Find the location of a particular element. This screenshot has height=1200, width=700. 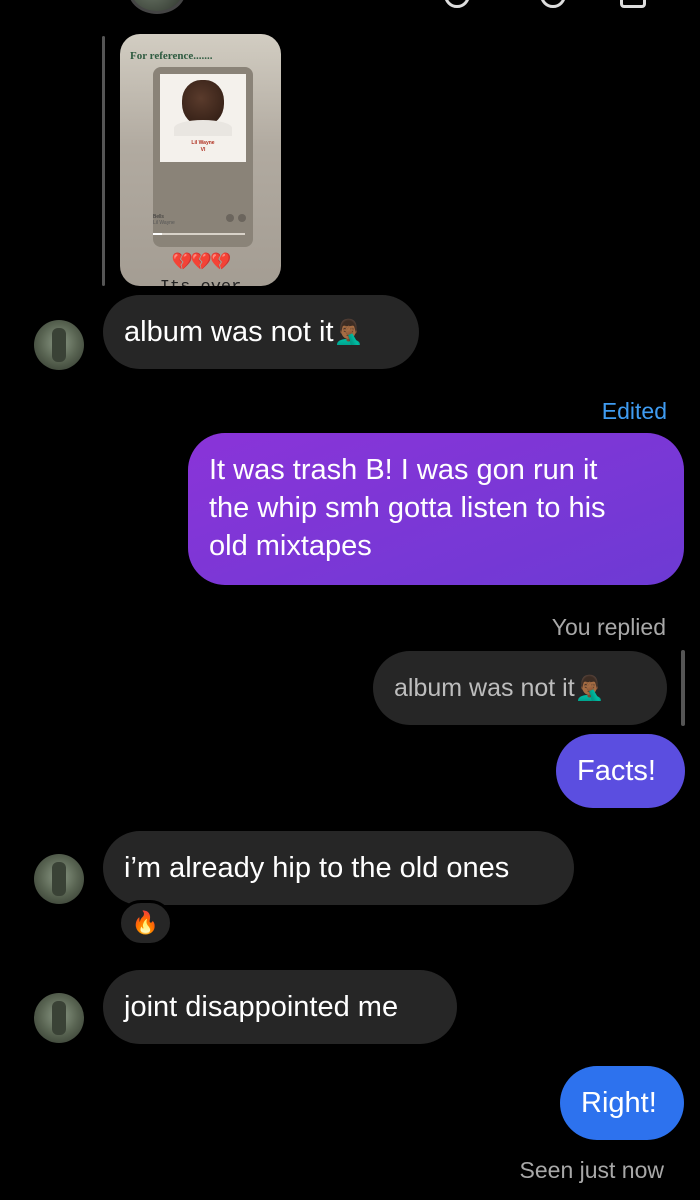

story-caption: Its over is located at coordinates (200, 282).